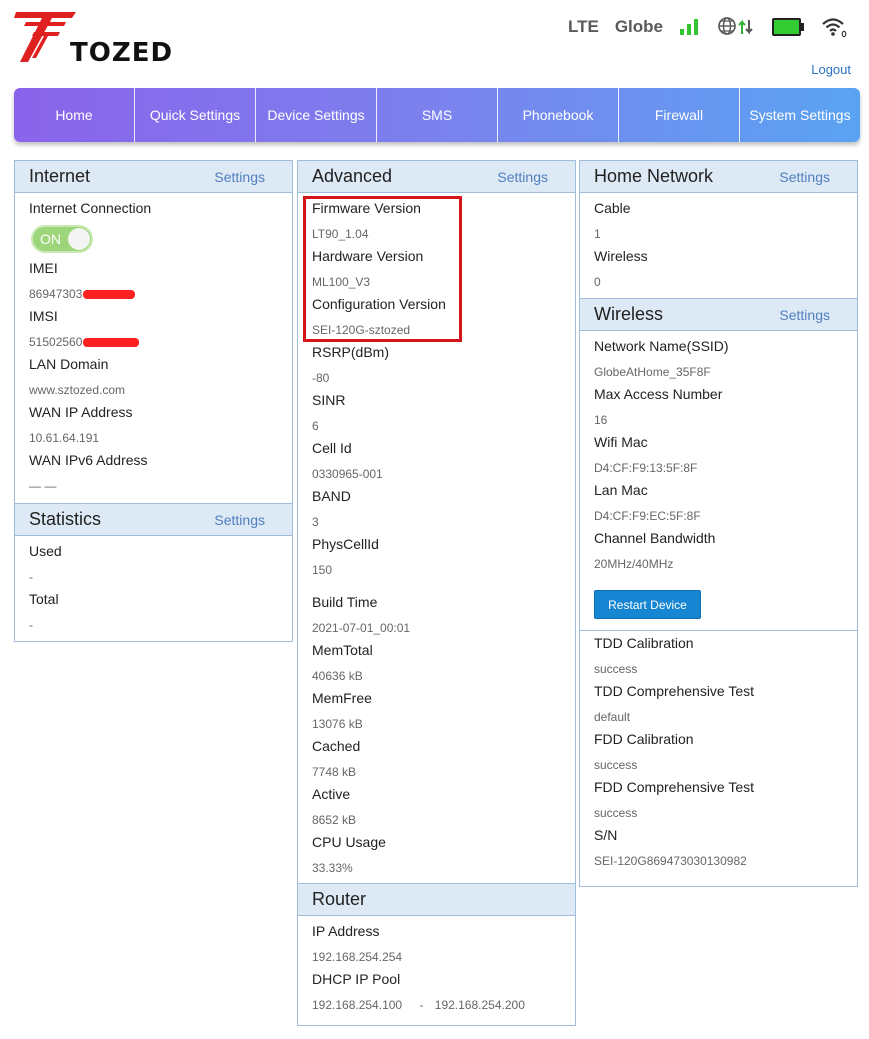 This screenshot has width=869, height=1039. I want to click on network-type: LTE, so click(583, 26).